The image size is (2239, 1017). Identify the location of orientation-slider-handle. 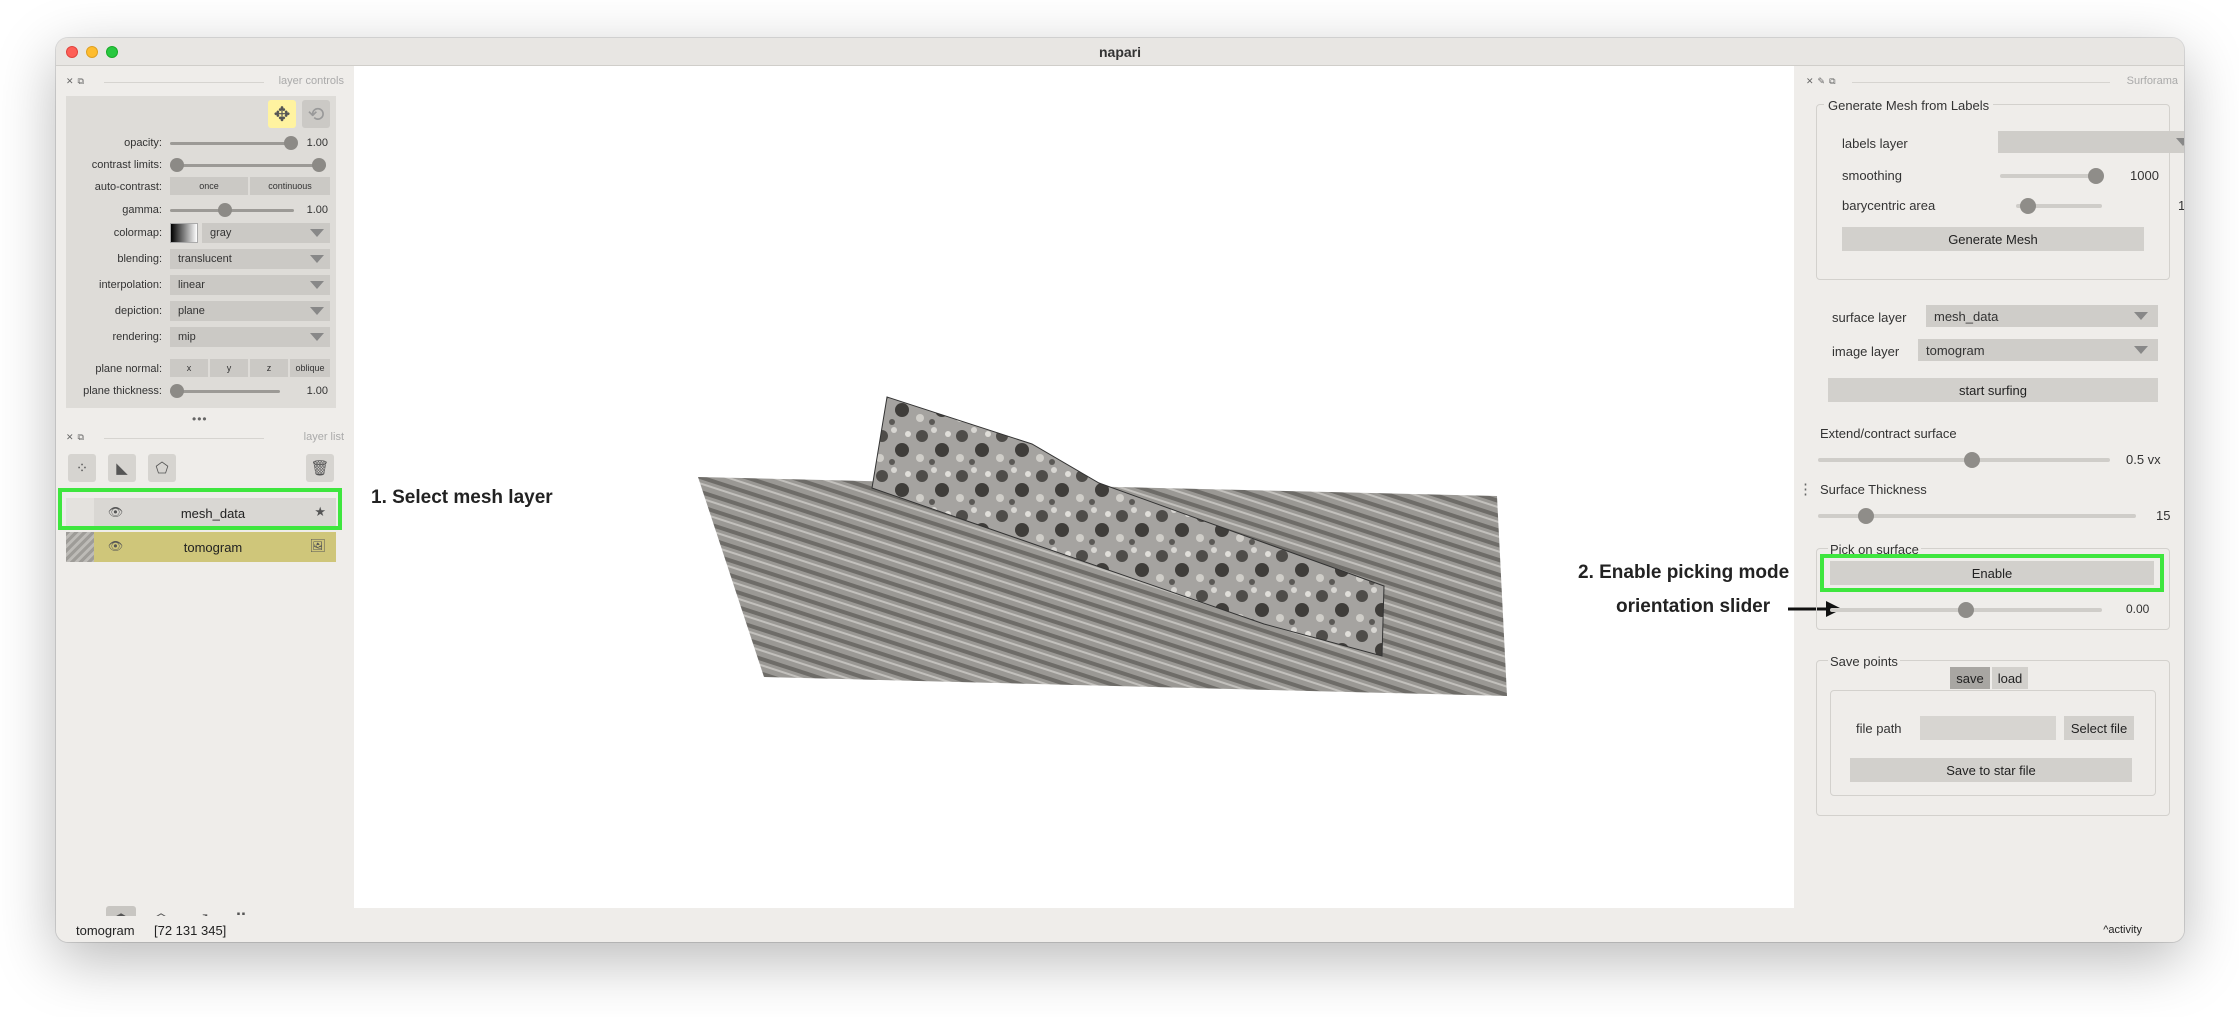
(1966, 610).